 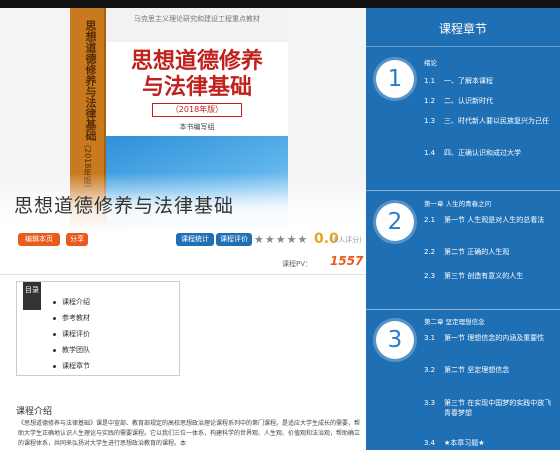 What do you see at coordinates (463, 46) in the screenshot?
I see `sidebar-divider` at bounding box center [463, 46].